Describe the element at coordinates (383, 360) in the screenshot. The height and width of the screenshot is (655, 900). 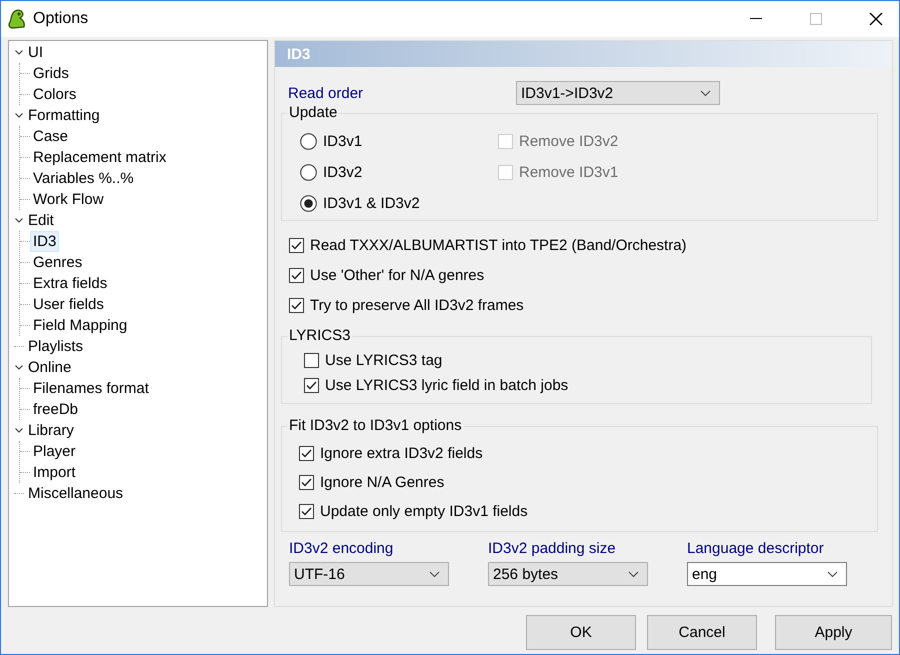
I see `checkbox-label: Use LYRICS3 tag` at that location.